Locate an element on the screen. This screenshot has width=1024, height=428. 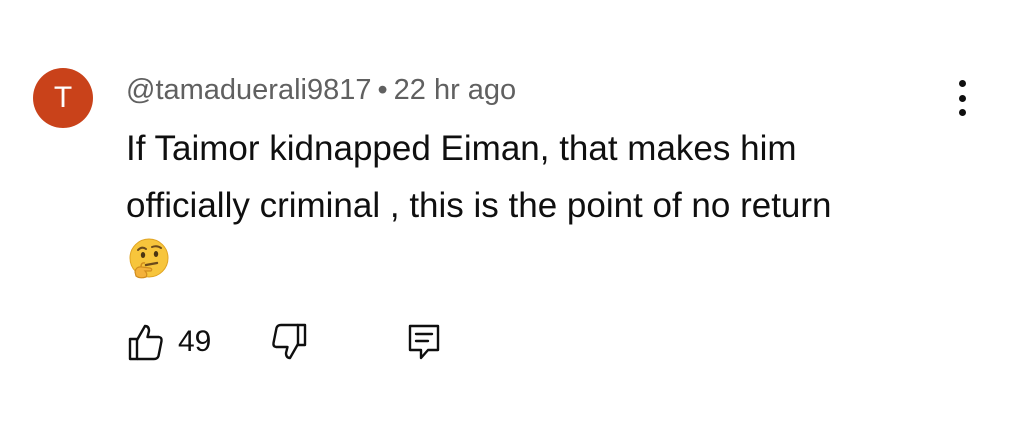
avatar-letter: T is located at coordinates (63, 97).